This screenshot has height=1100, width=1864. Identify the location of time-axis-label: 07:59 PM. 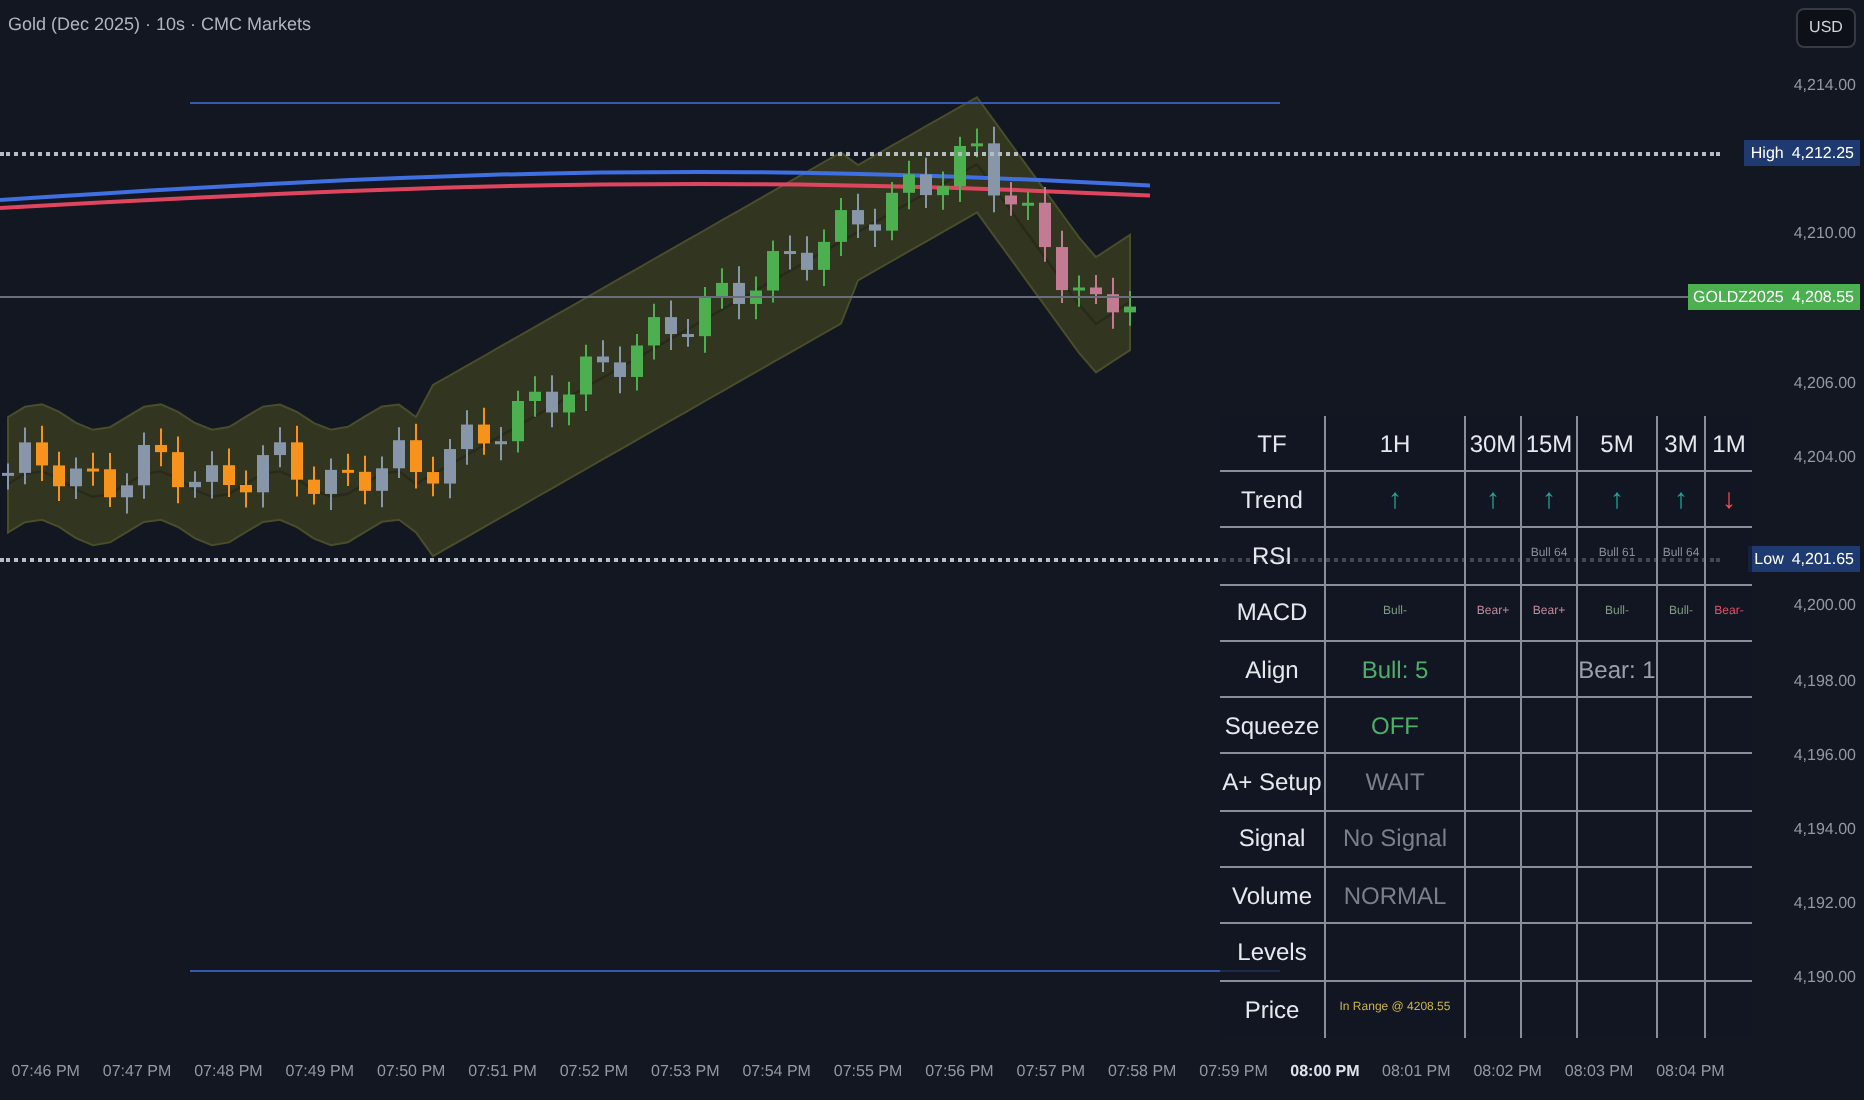
(1233, 1072).